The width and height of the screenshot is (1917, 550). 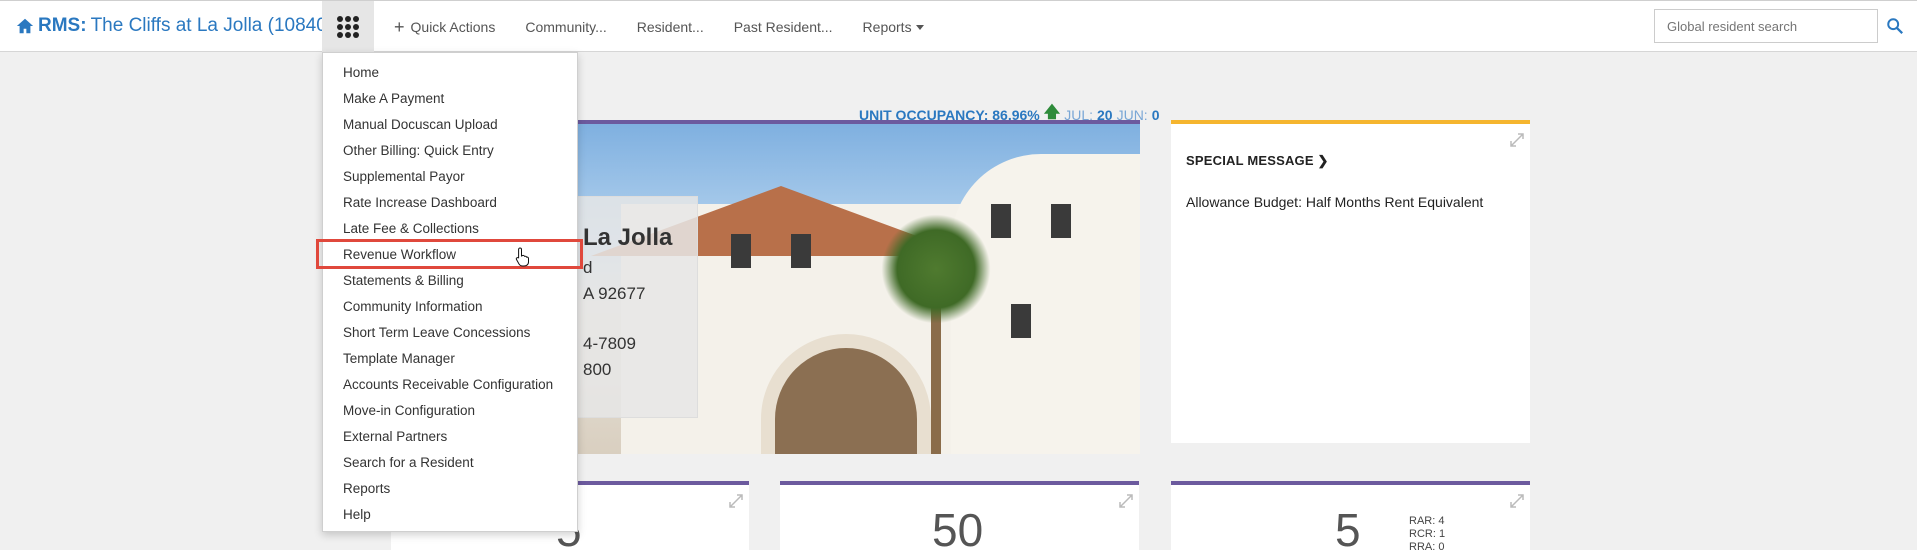 What do you see at coordinates (62, 25) in the screenshot?
I see `brand-prefix: RMS:` at bounding box center [62, 25].